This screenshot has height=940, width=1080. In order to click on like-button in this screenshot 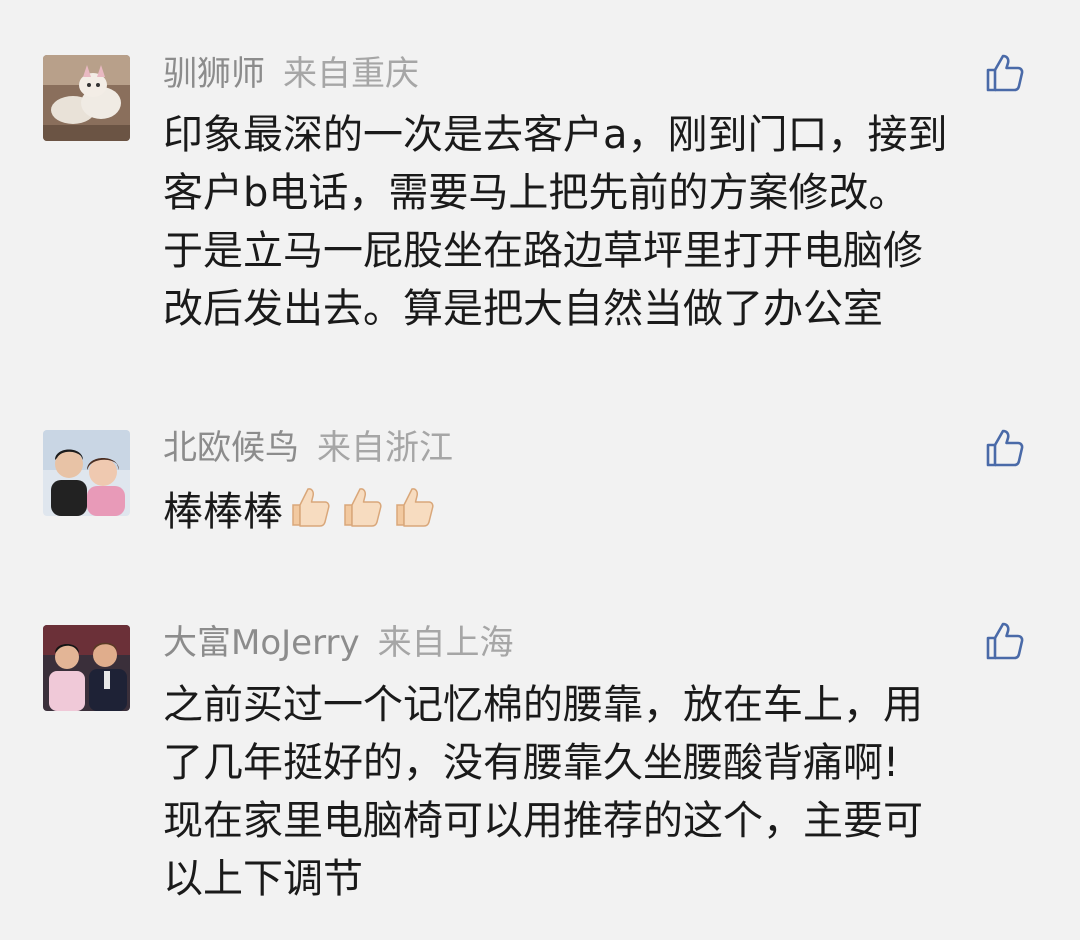, I will do `click(1005, 641)`.